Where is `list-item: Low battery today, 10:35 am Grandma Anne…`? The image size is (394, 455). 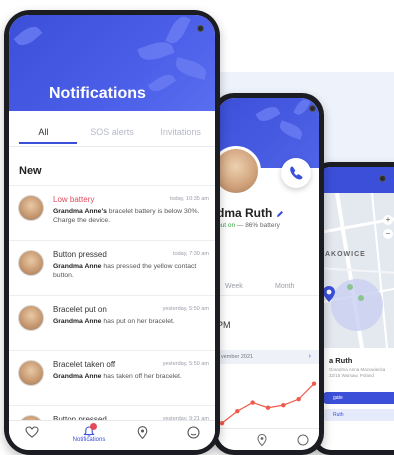
list-item: Low battery today, 10:35 am Grandma Anne… is located at coordinates (112, 212).